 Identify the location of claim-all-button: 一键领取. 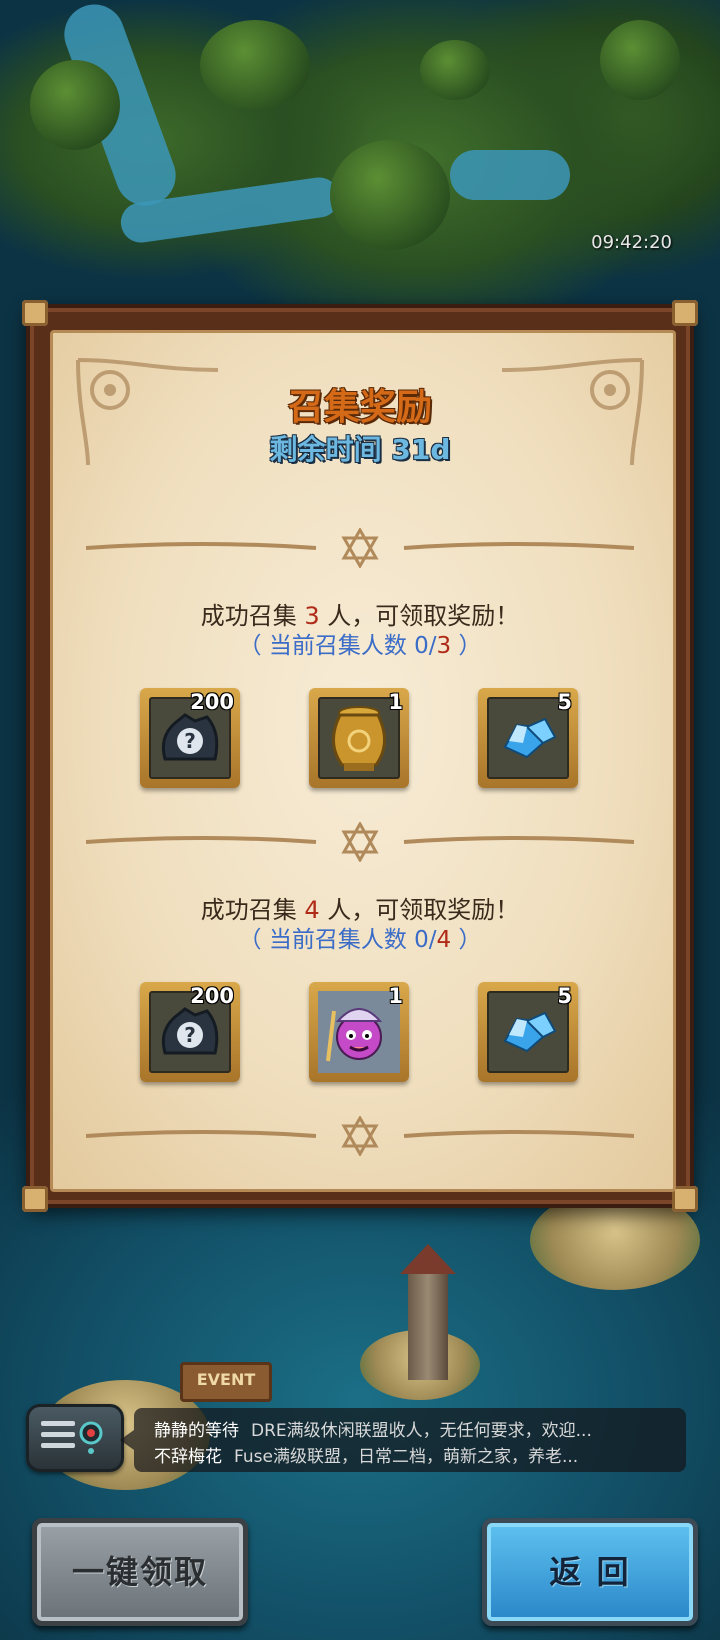
(140, 1572).